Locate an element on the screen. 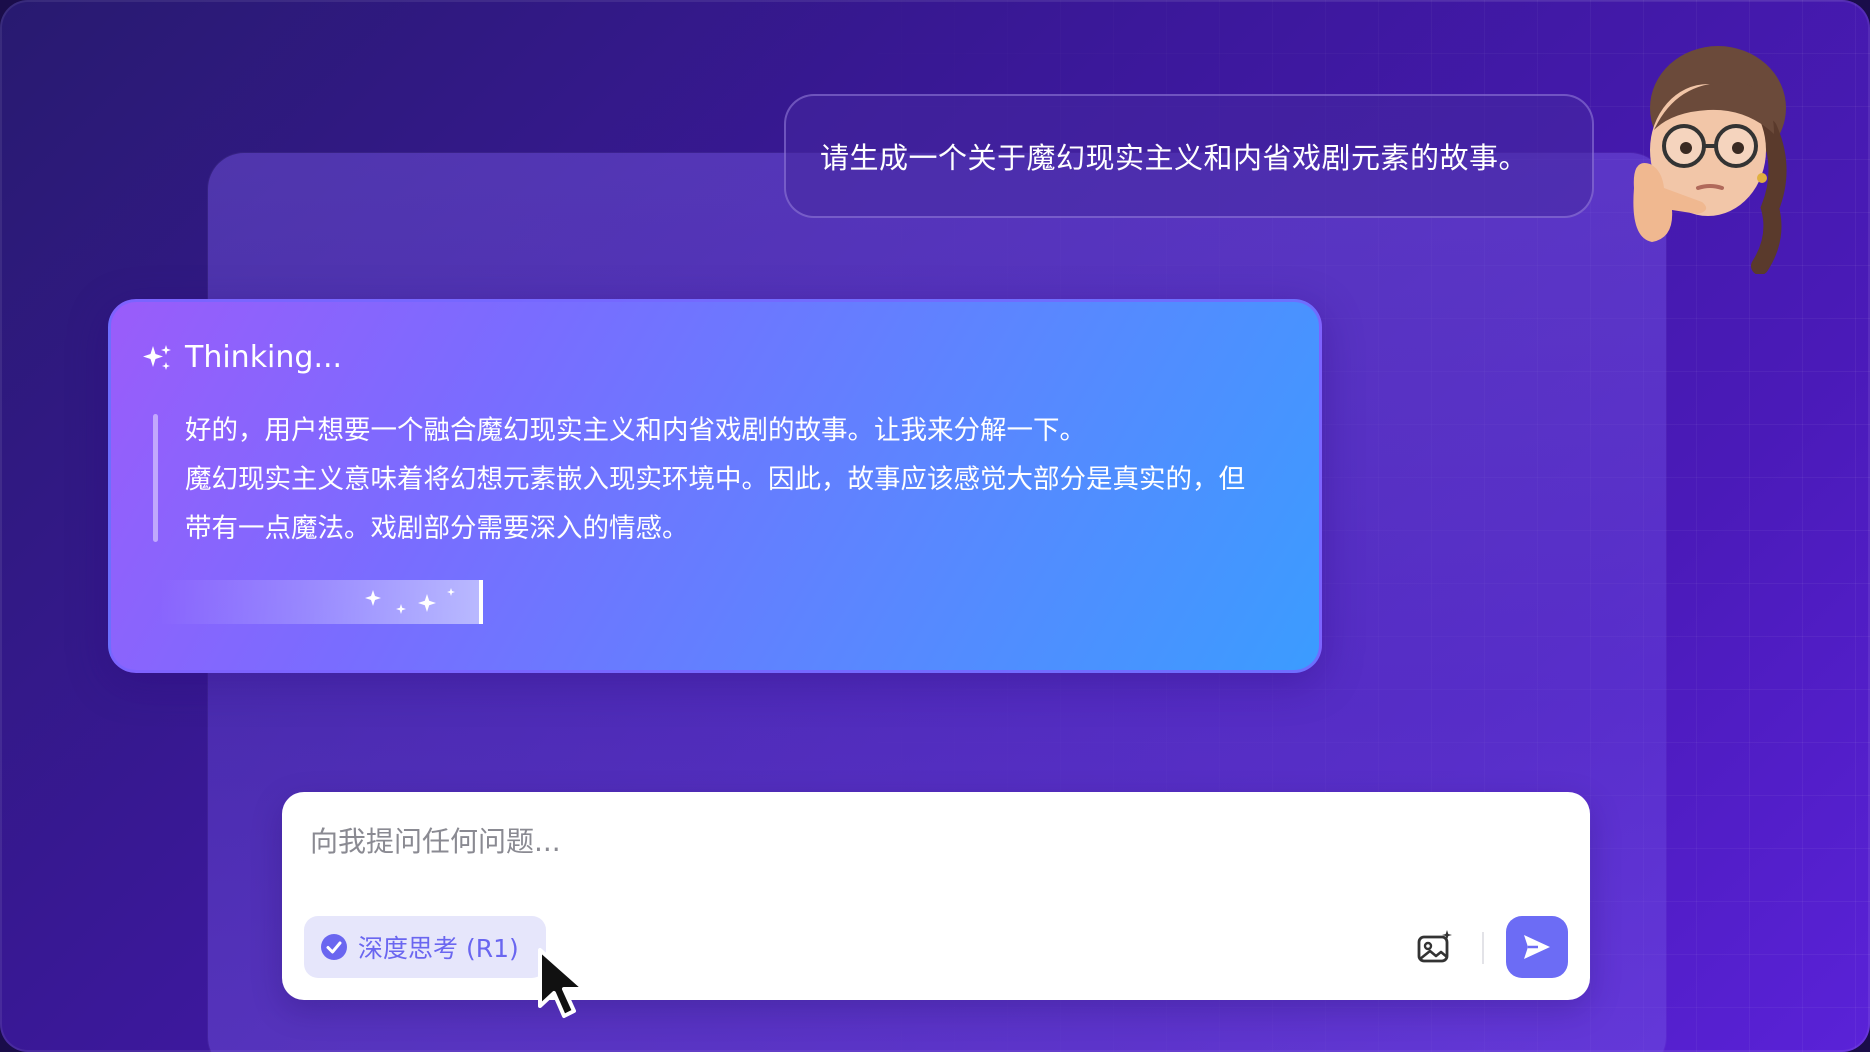  composer: 深度思考 (R1) is located at coordinates (936, 896).